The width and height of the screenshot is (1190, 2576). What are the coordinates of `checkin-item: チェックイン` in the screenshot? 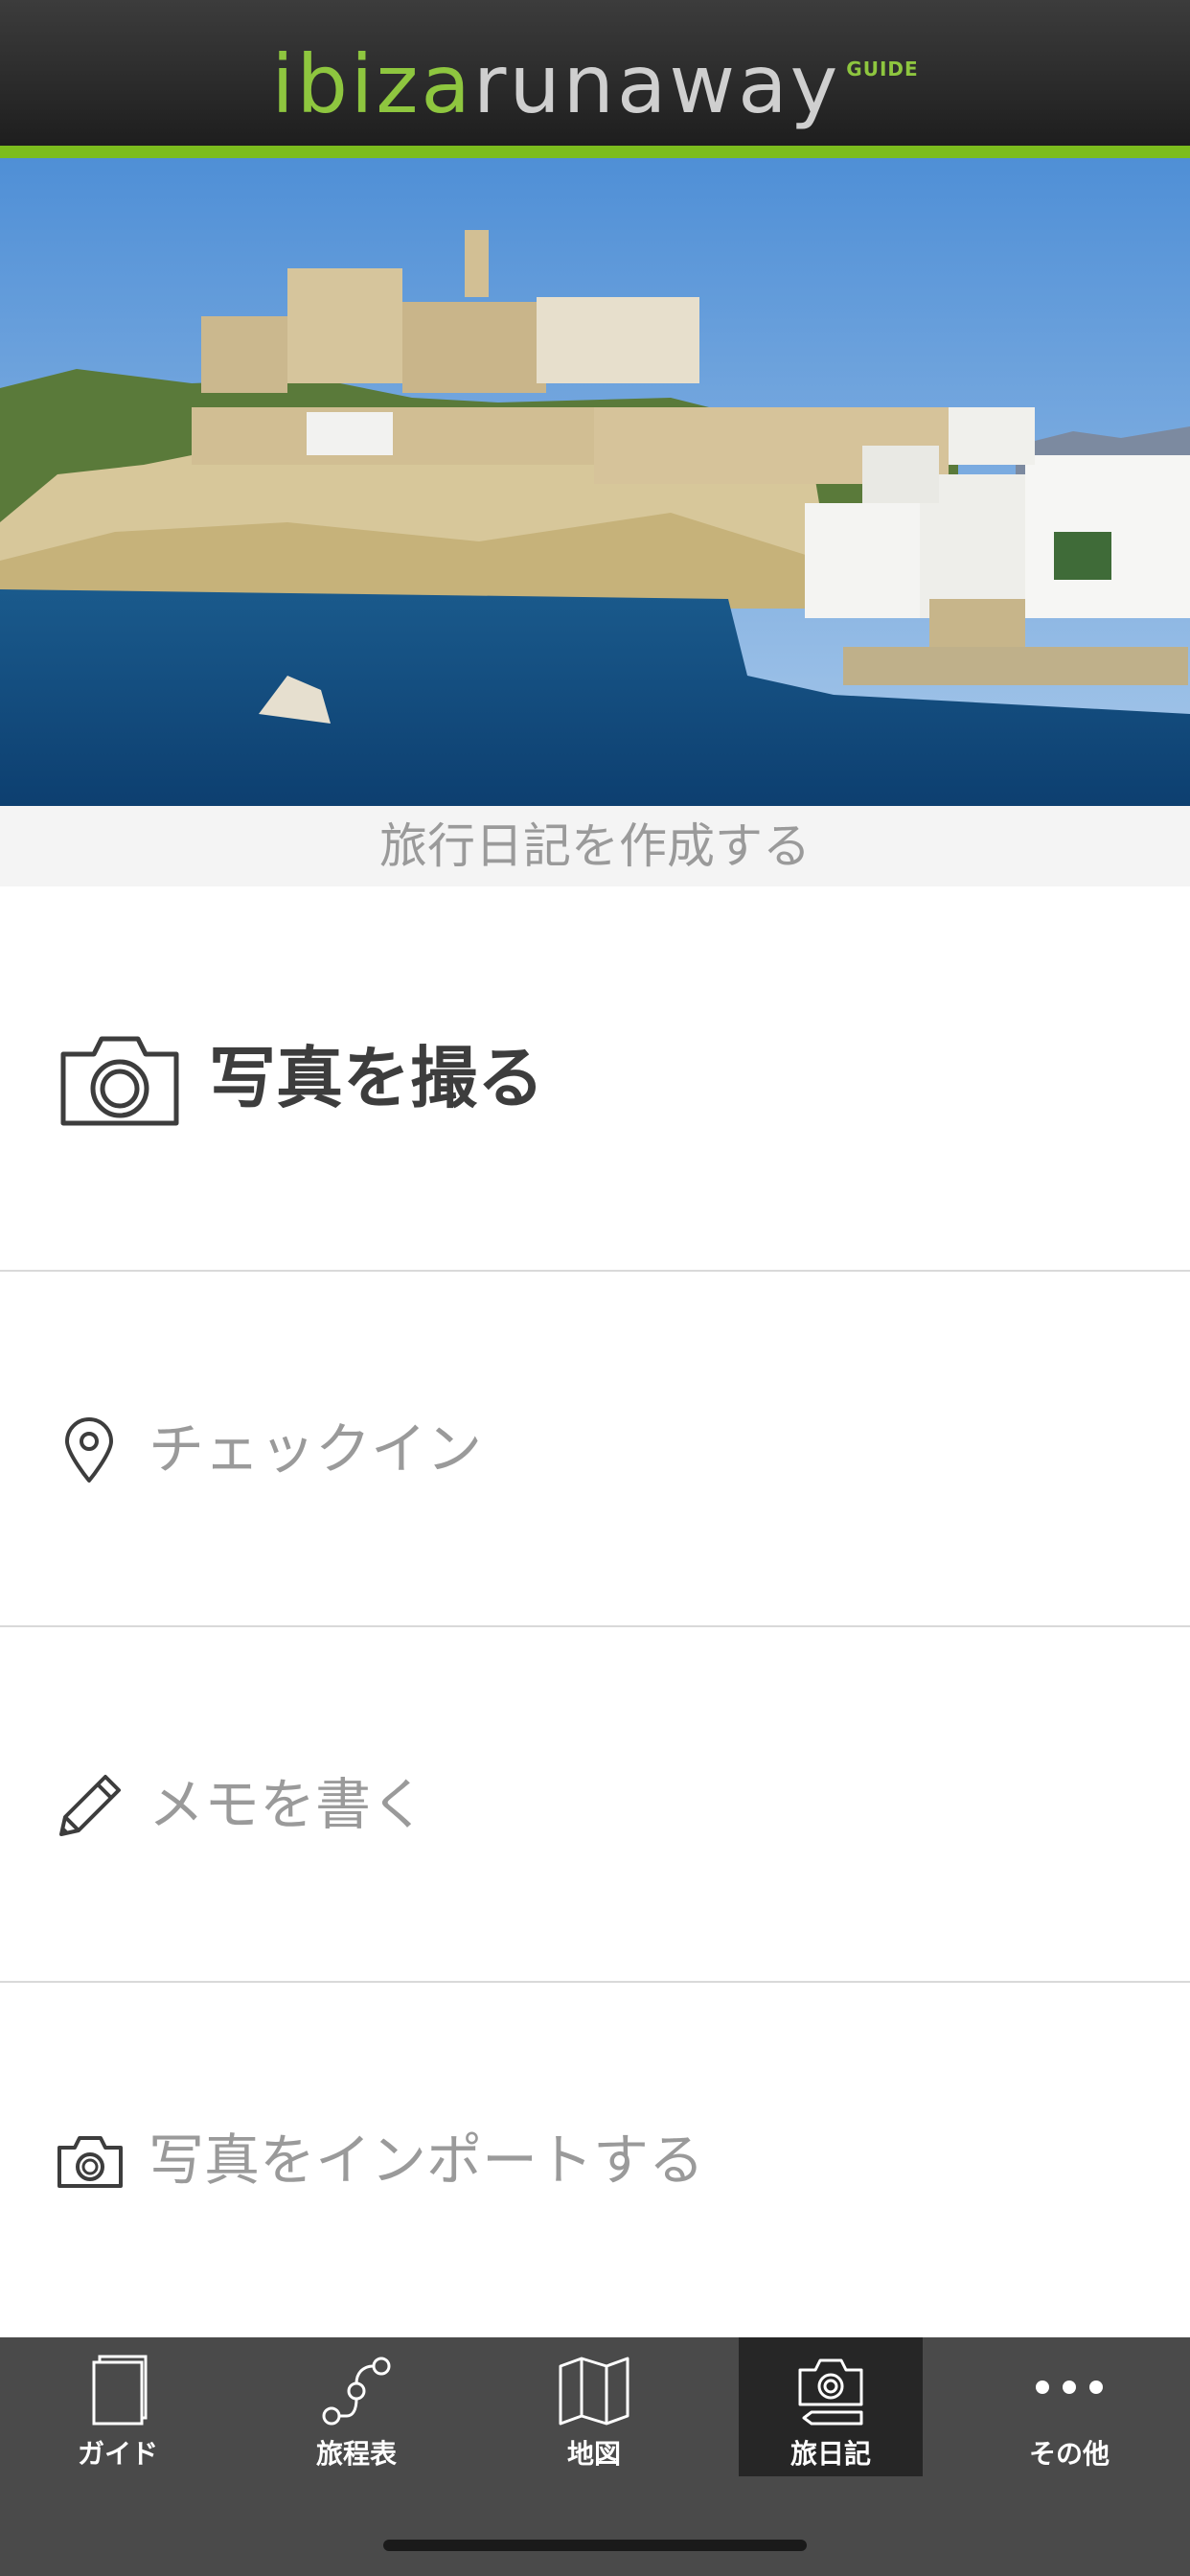 It's located at (595, 1449).